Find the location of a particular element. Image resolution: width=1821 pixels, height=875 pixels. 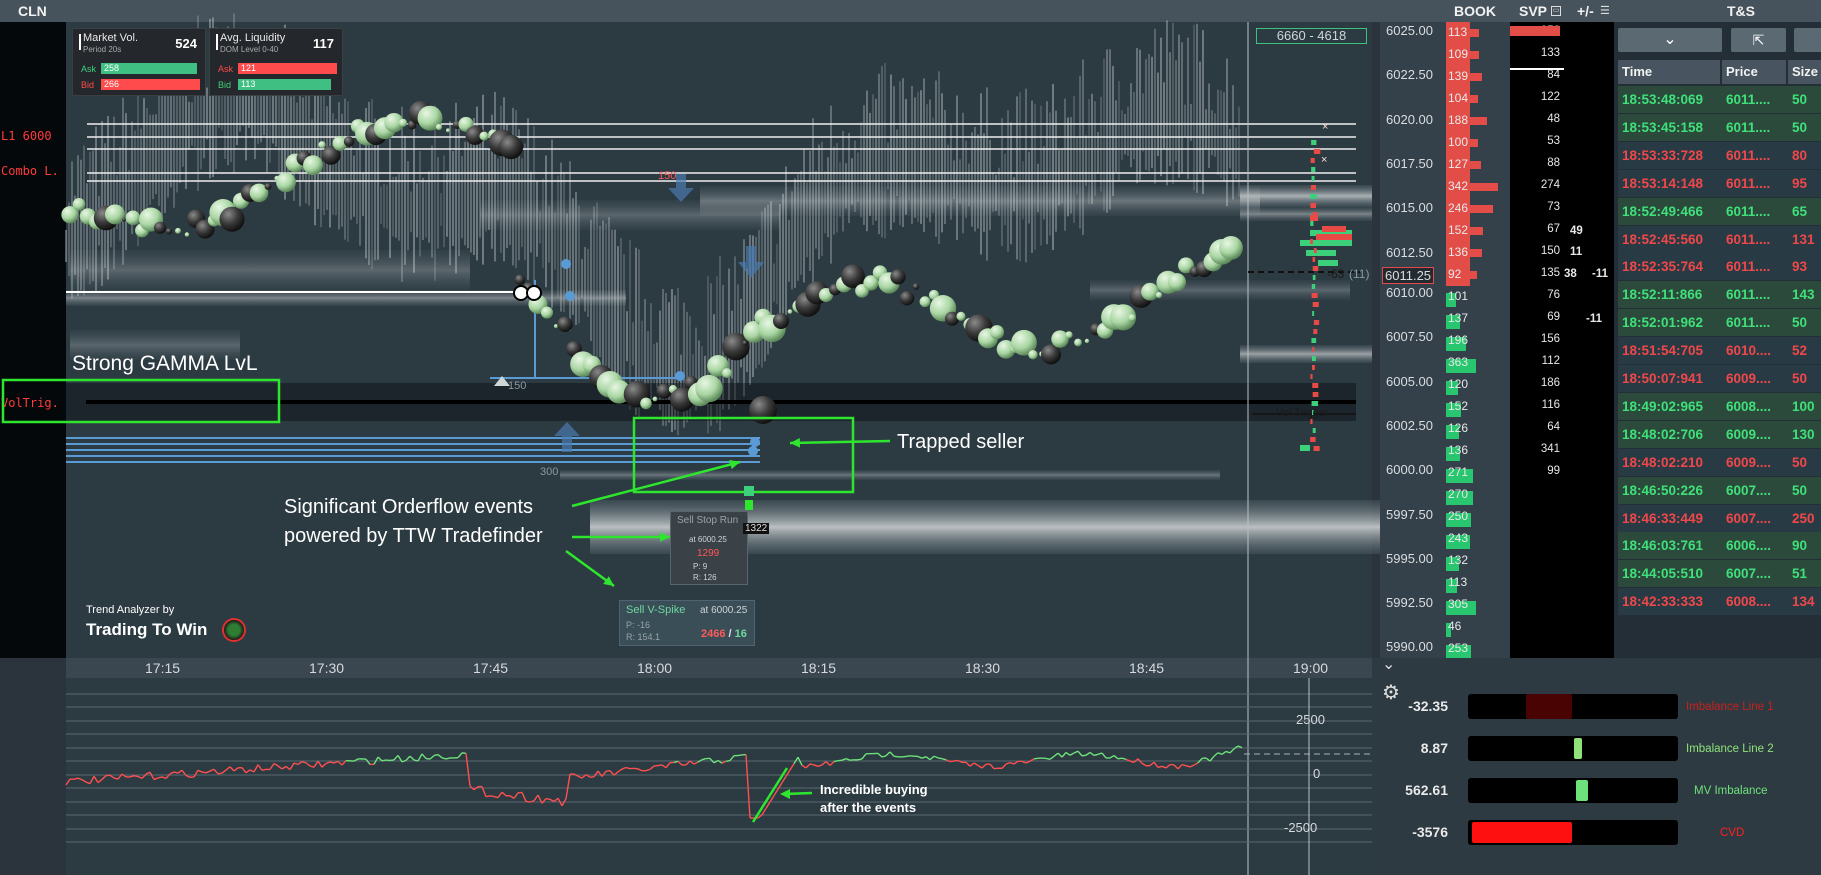

ts-time: 18:49:02:965 is located at coordinates (1663, 406).